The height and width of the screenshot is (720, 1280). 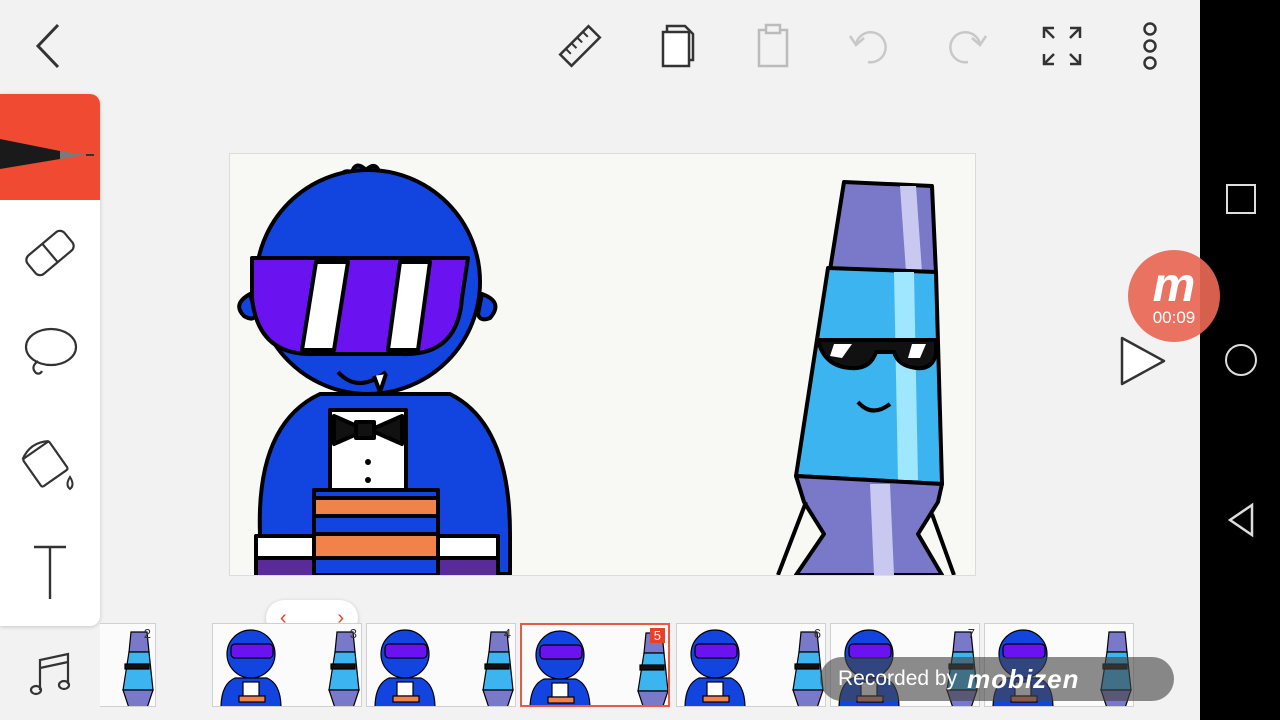 I want to click on tool-panel, so click(x=50, y=360).